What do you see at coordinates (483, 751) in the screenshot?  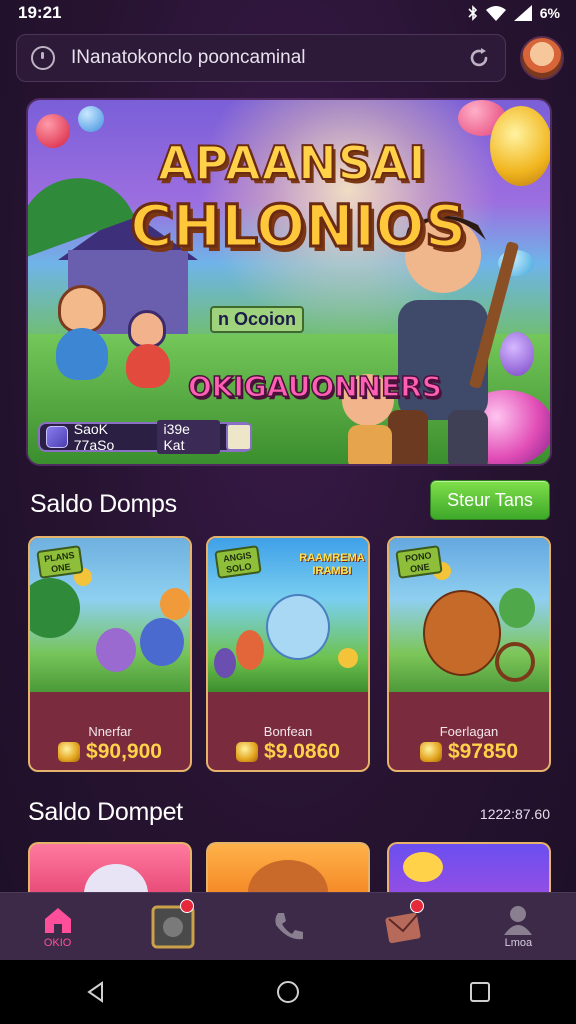 I see `card-price-value: $97850` at bounding box center [483, 751].